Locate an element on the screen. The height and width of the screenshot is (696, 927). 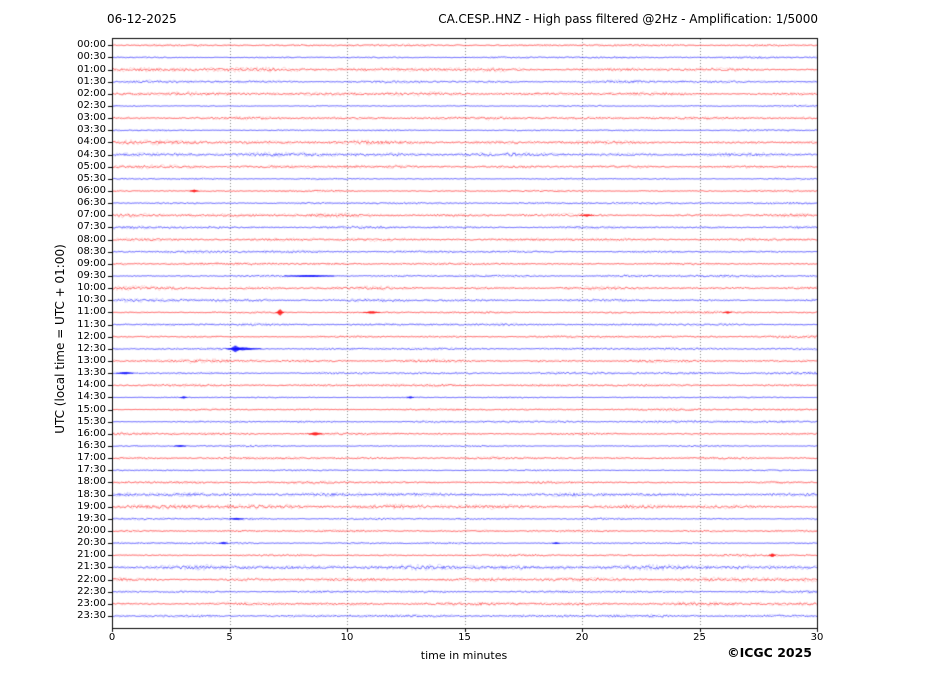
y-tick-label: 08:30 is located at coordinates (91, 251).